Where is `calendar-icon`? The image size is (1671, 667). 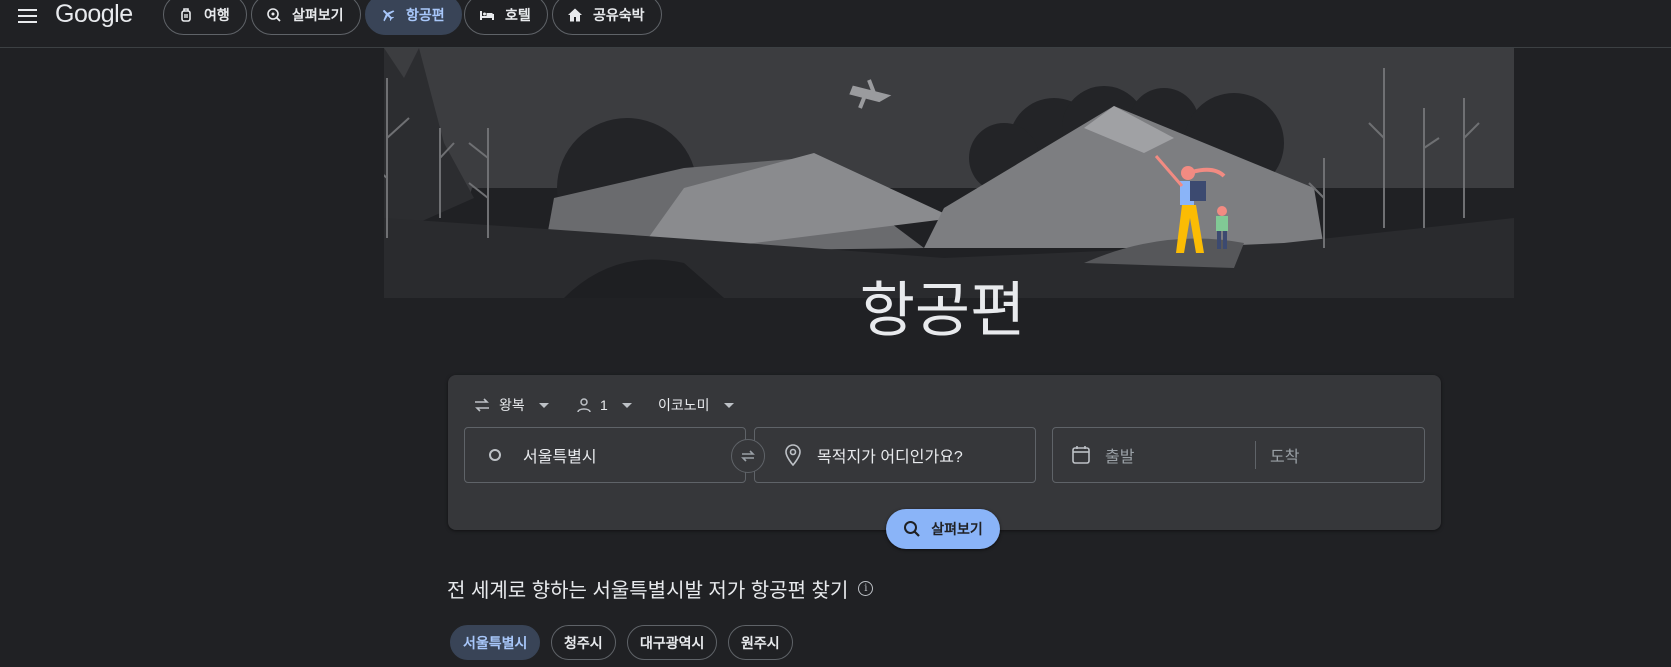
calendar-icon is located at coordinates (1081, 455).